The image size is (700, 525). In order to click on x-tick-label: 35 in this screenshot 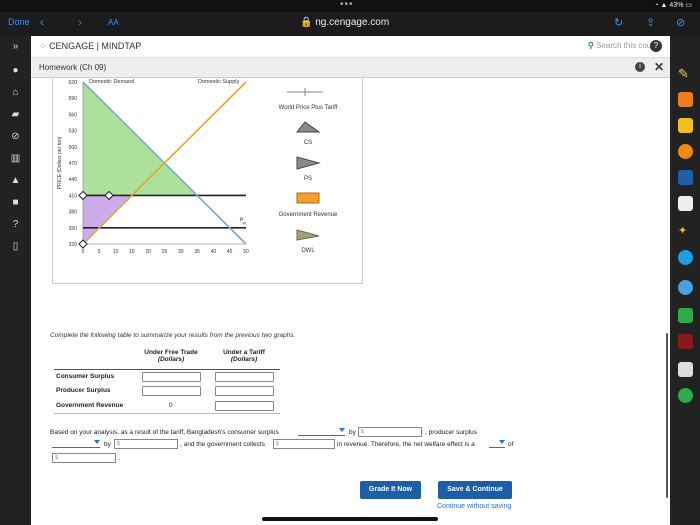, I will do `click(197, 252)`.